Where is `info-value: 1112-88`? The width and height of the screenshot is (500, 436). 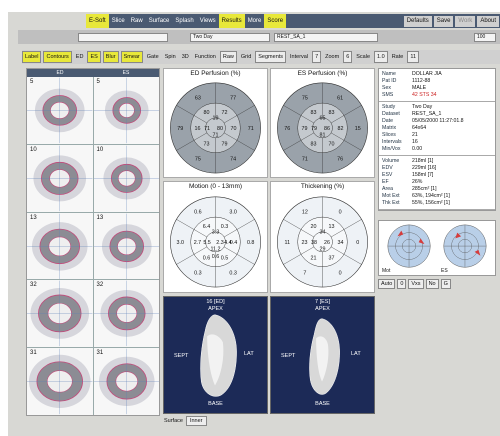
info-value: 1112-88 is located at coordinates (421, 81).